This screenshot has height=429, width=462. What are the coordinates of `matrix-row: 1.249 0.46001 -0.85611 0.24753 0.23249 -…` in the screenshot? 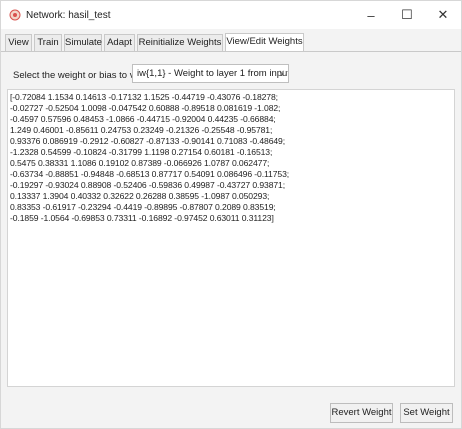 It's located at (141, 130).